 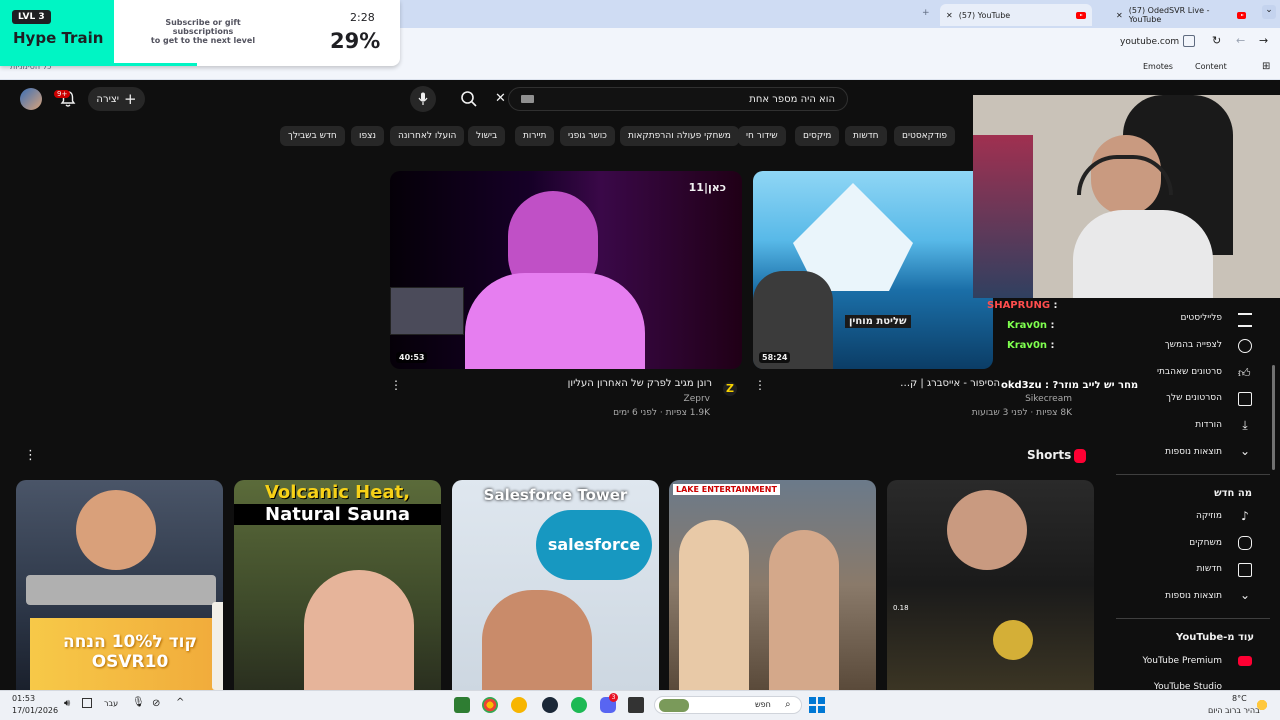 What do you see at coordinates (490, 705) in the screenshot?
I see `chrome-icon` at bounding box center [490, 705].